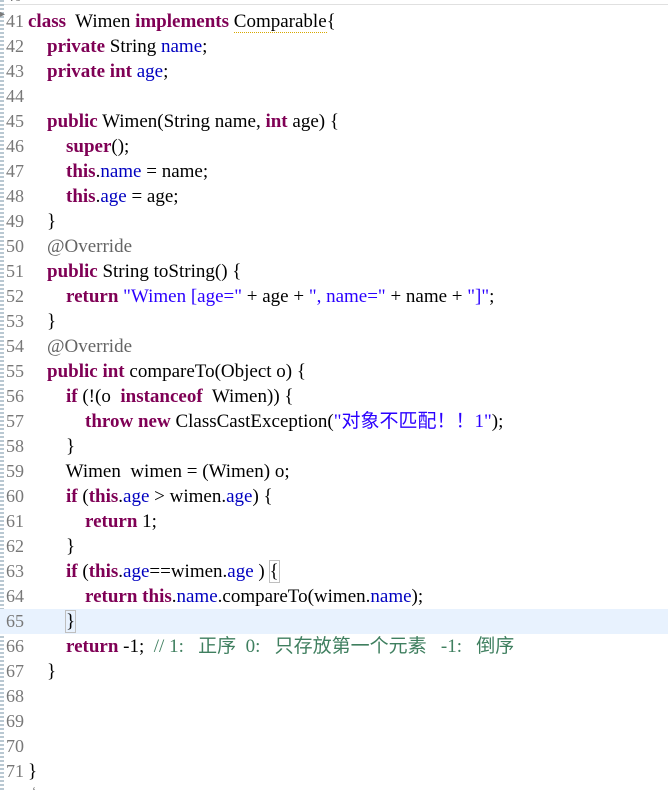 This screenshot has width=668, height=799. I want to click on code-line: 67 }, so click(334, 671).